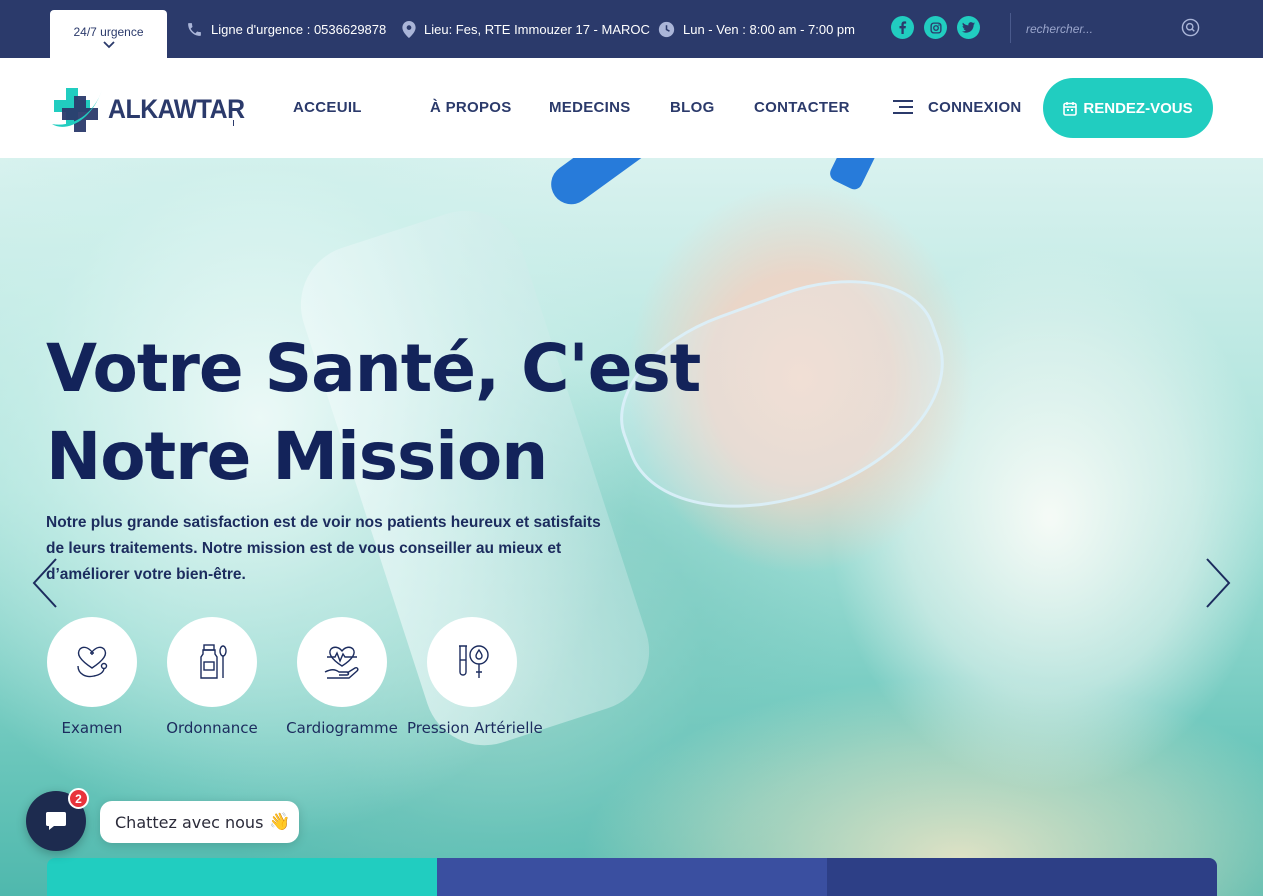 This screenshot has height=896, width=1263. I want to click on emergency-phone-text: Ligne d'urgence : 0536629878, so click(299, 29).